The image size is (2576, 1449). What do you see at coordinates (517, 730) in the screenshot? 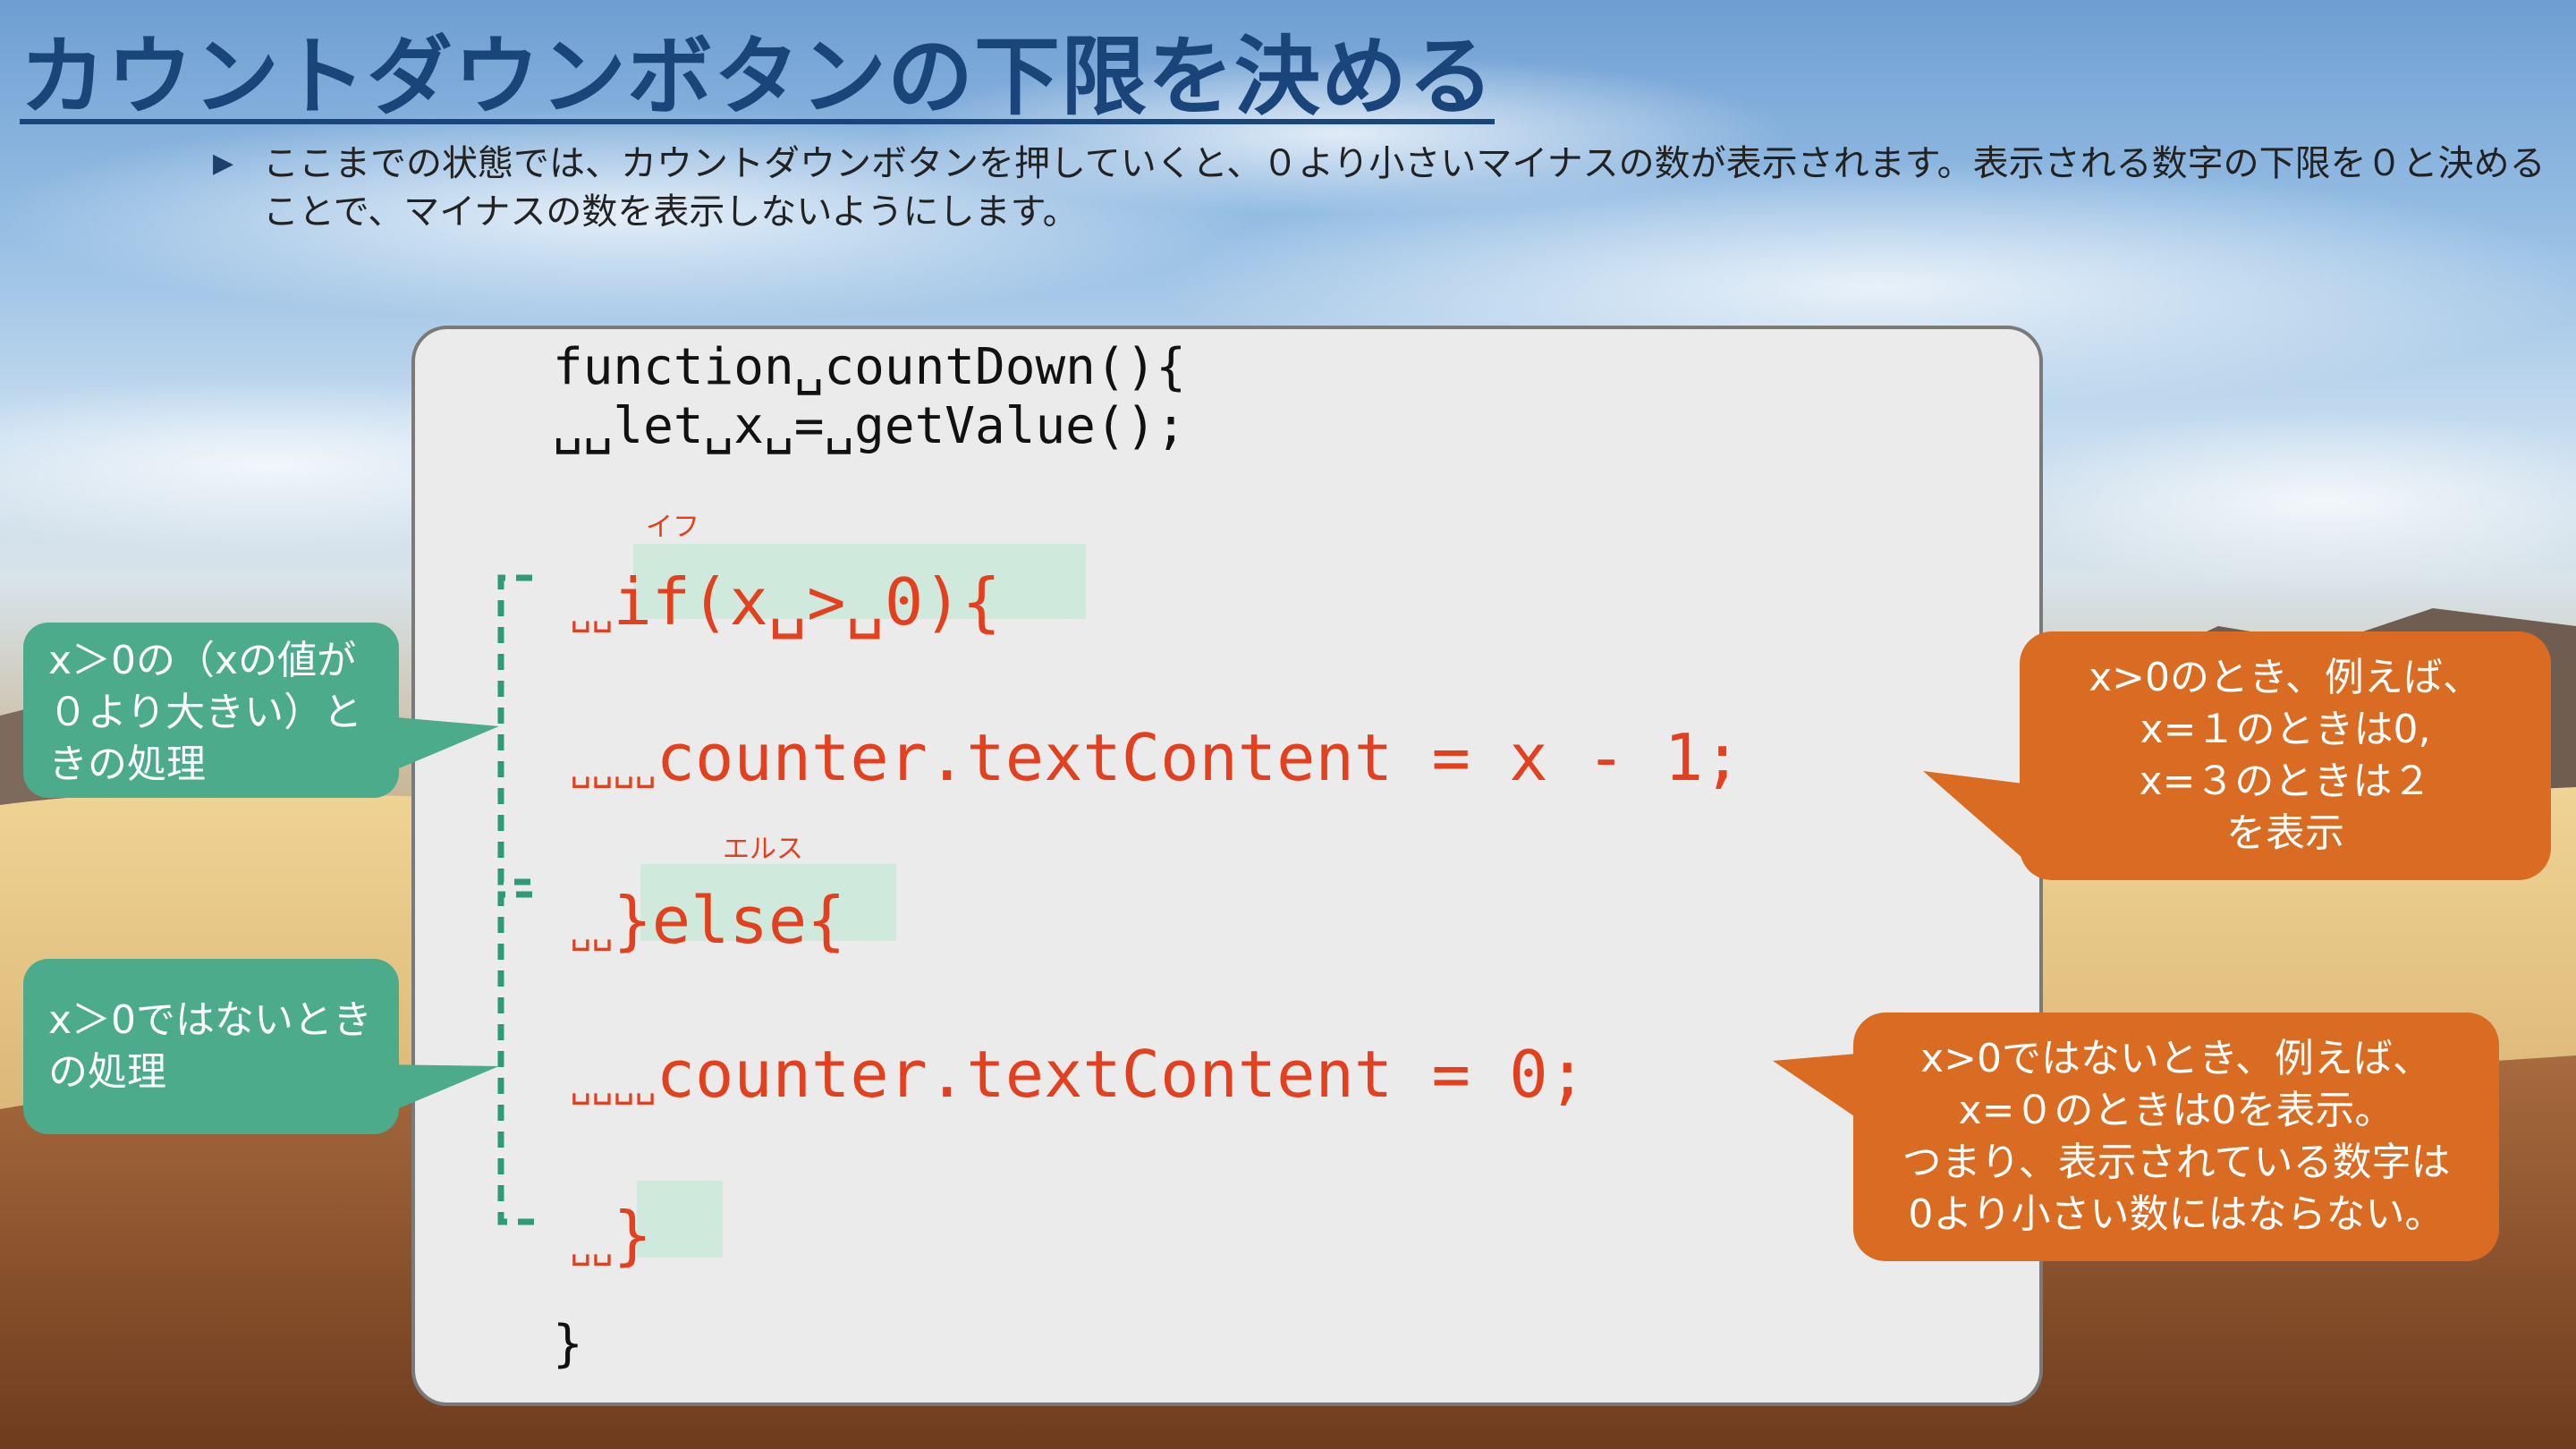
I see `if-bracket` at bounding box center [517, 730].